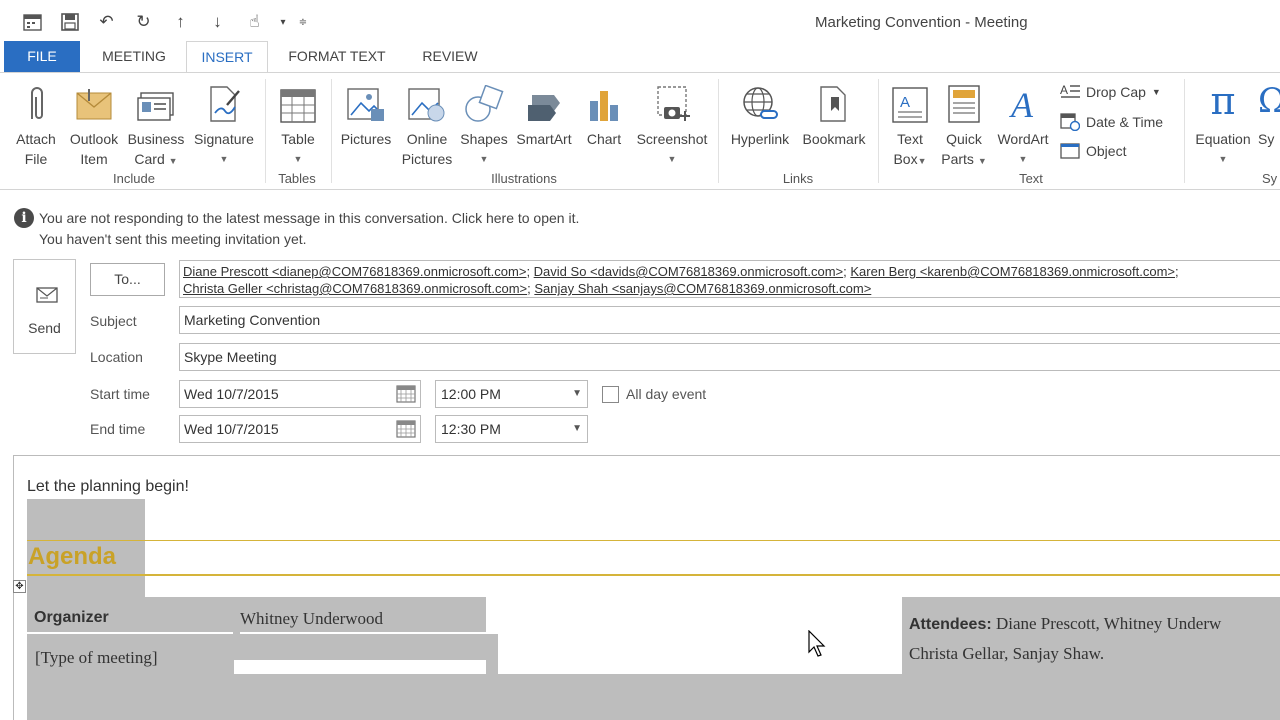  Describe the element at coordinates (36, 124) in the screenshot. I see `attach-file-button: Attach File` at that location.